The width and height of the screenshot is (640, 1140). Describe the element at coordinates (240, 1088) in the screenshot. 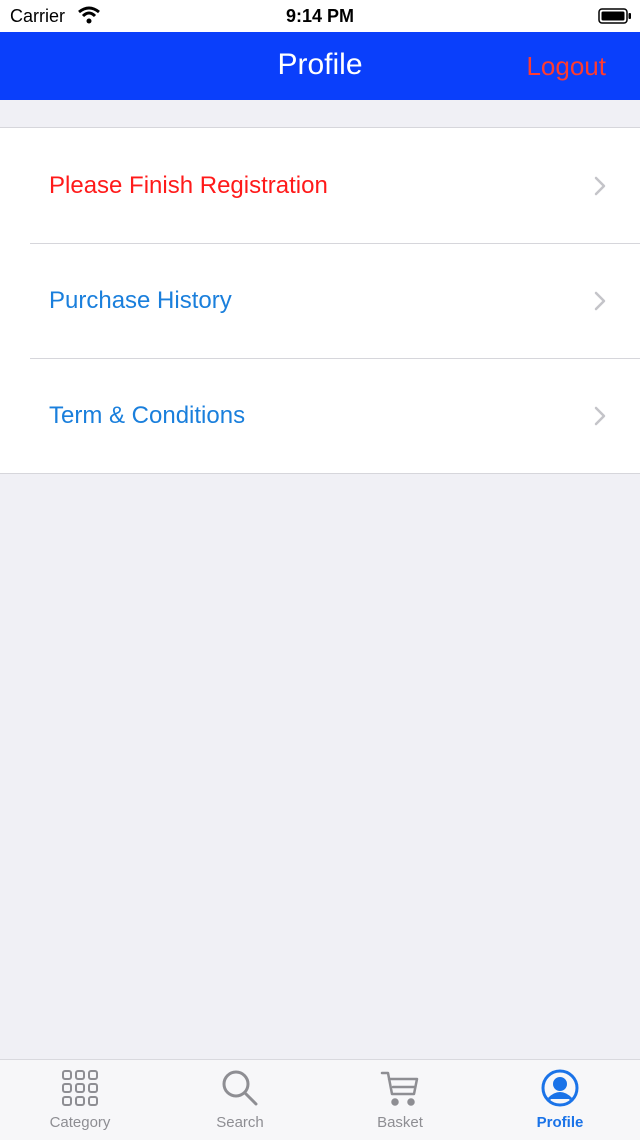

I see `search-icon` at that location.